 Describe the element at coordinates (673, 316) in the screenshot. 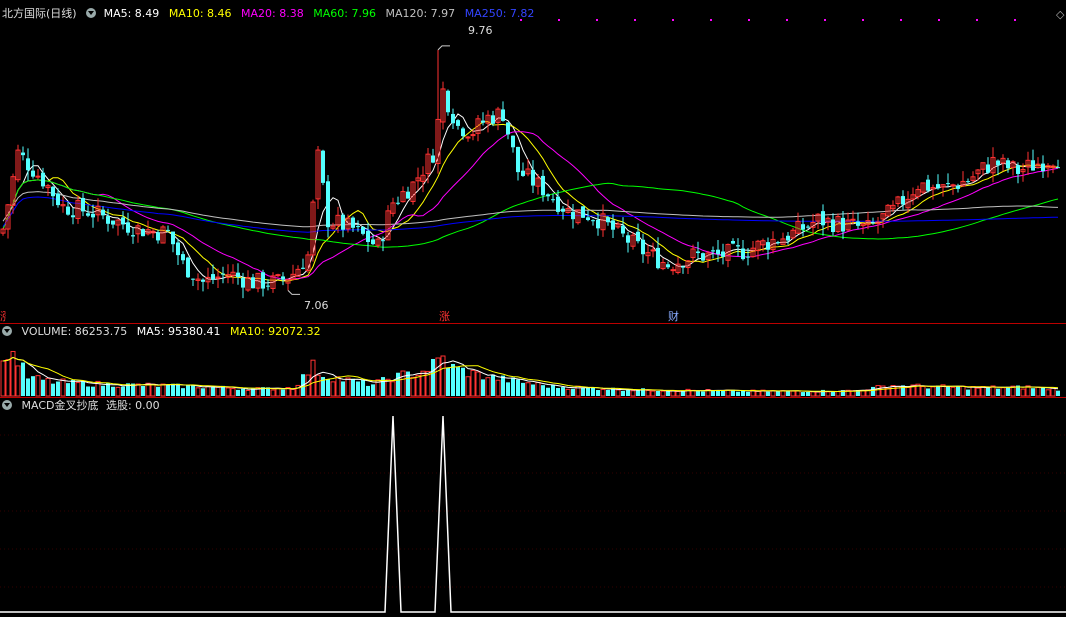

I see `cai-event-marker: 财` at that location.